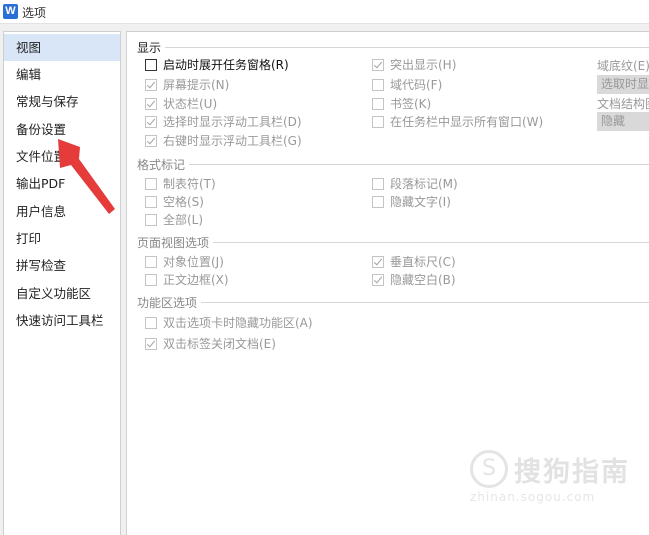 The width and height of the screenshot is (649, 535). I want to click on sidebar-item-spell-check: 拼写检查, so click(62, 265).